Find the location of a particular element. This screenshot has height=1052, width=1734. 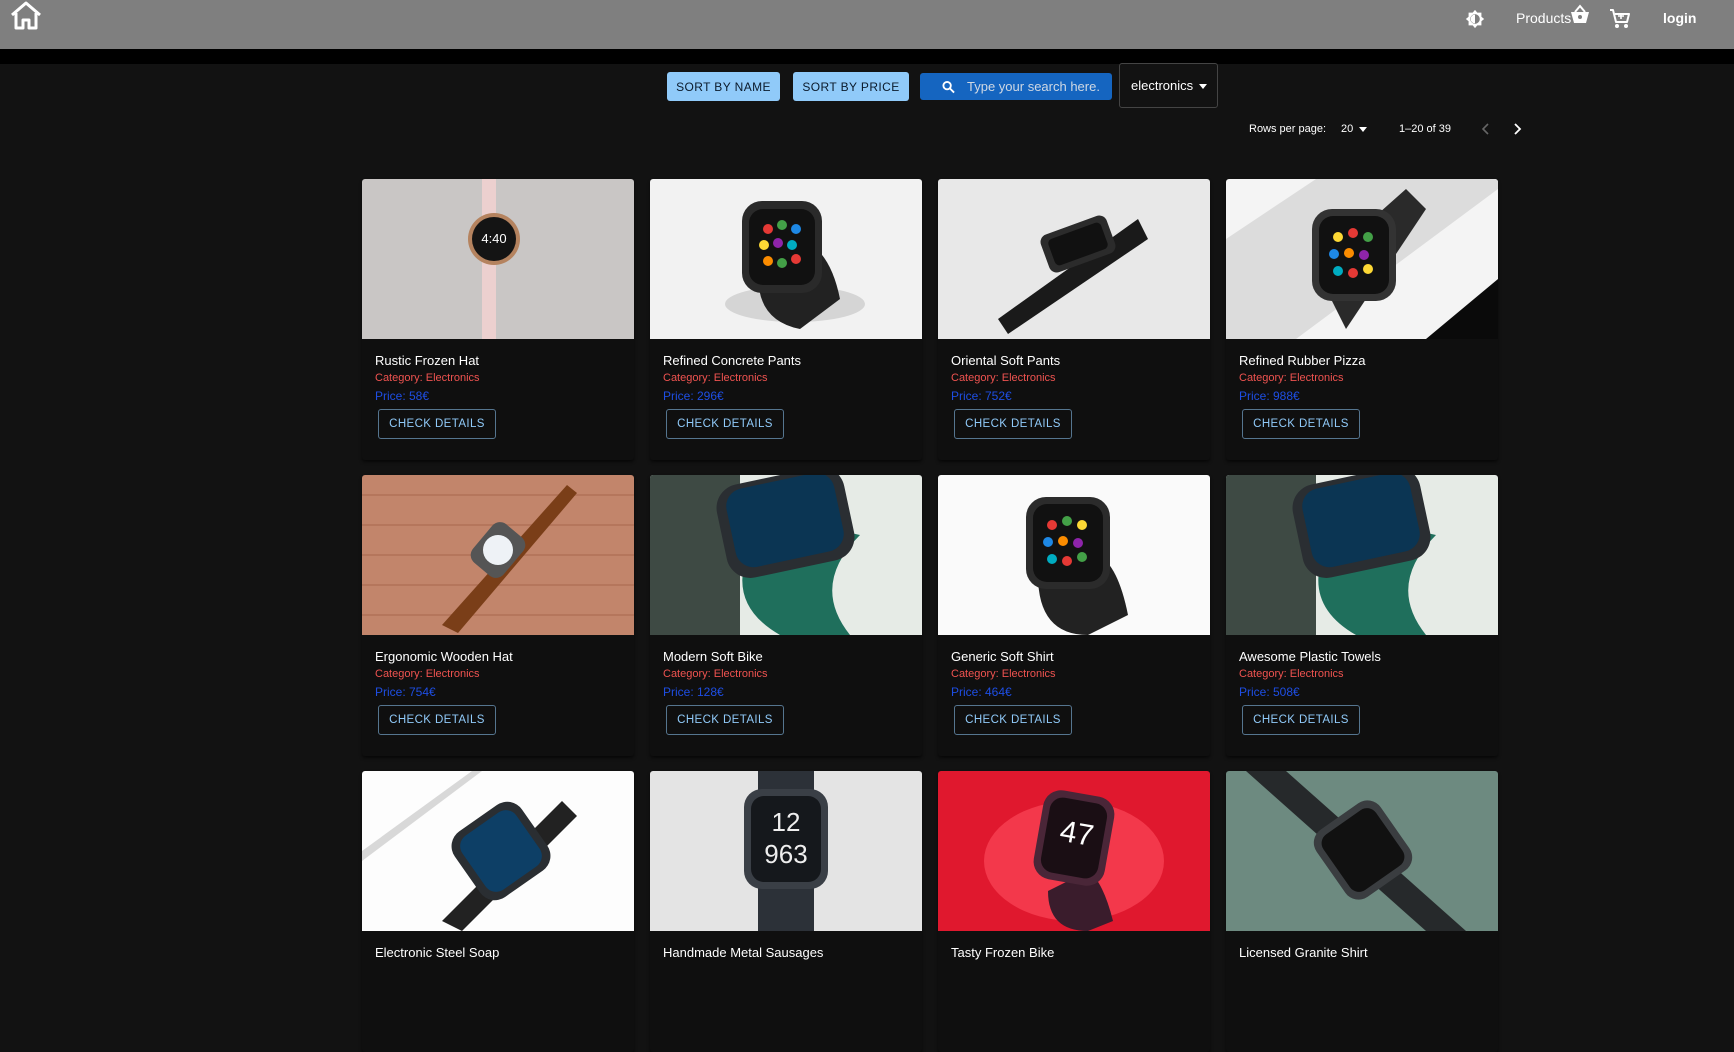

nav-products-link: Products is located at coordinates (1543, 18).